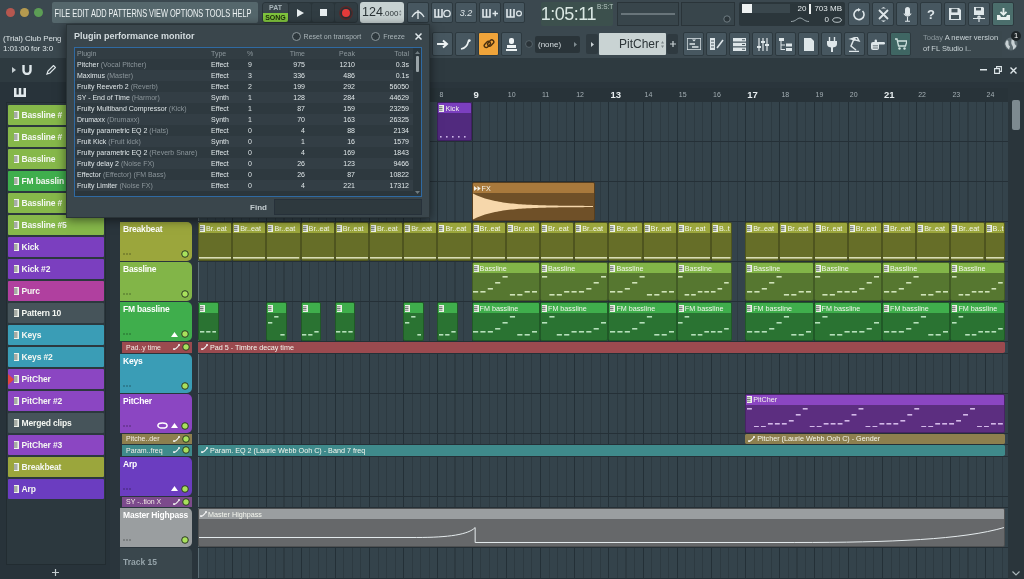 Image resolution: width=1024 pixels, height=579 pixels. Describe the element at coordinates (716, 44) in the screenshot. I see `piano-roll-button` at that location.